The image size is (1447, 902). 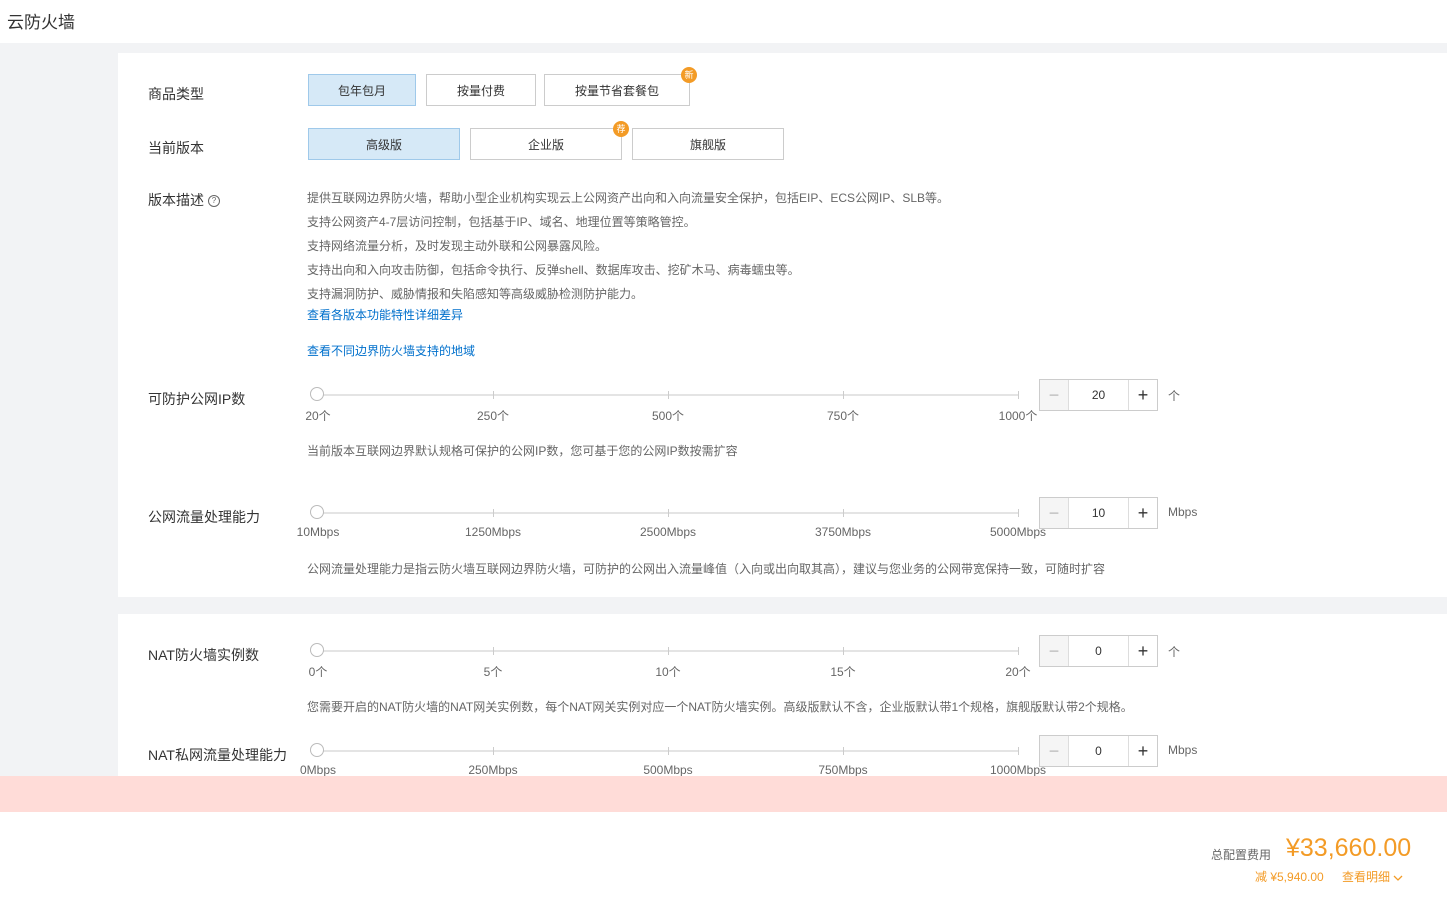 What do you see at coordinates (1018, 416) in the screenshot?
I see `slider-tick-label: 1000个` at bounding box center [1018, 416].